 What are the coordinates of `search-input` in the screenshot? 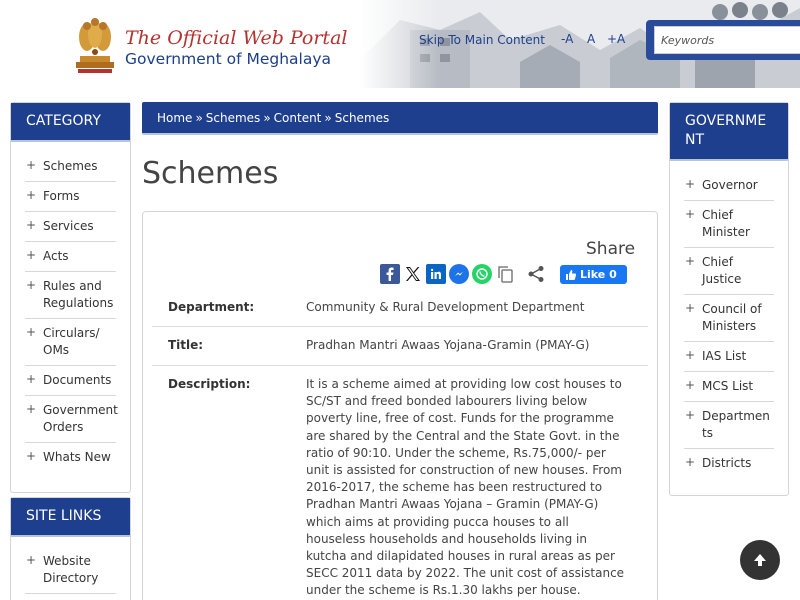 It's located at (727, 40).